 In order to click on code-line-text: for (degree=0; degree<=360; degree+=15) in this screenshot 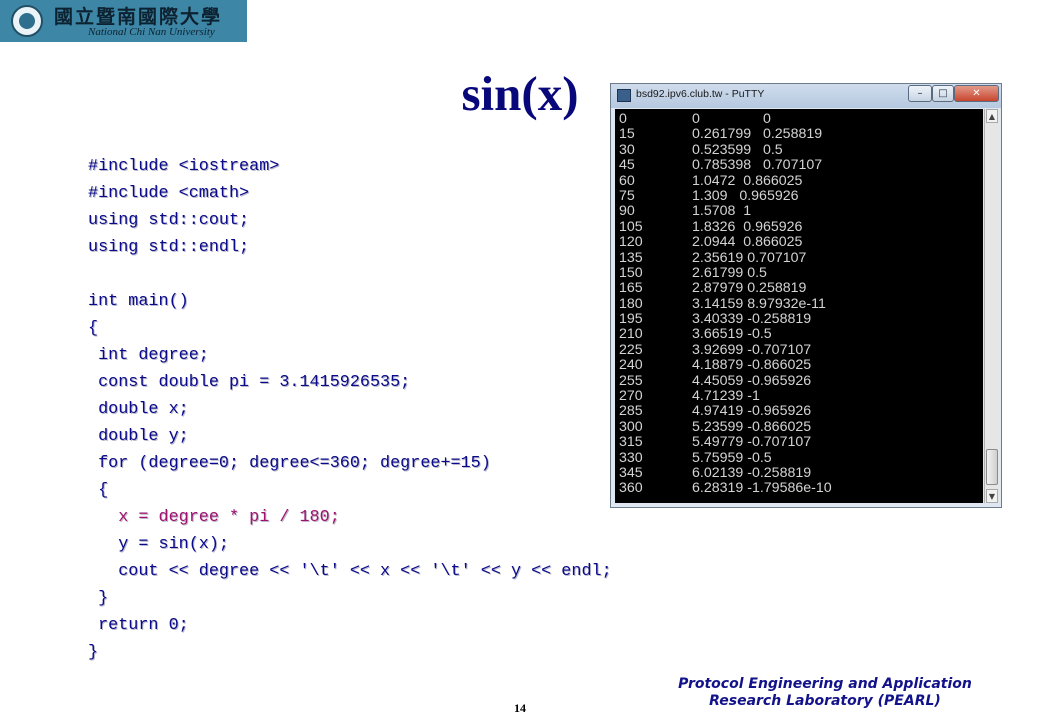, I will do `click(289, 463)`.